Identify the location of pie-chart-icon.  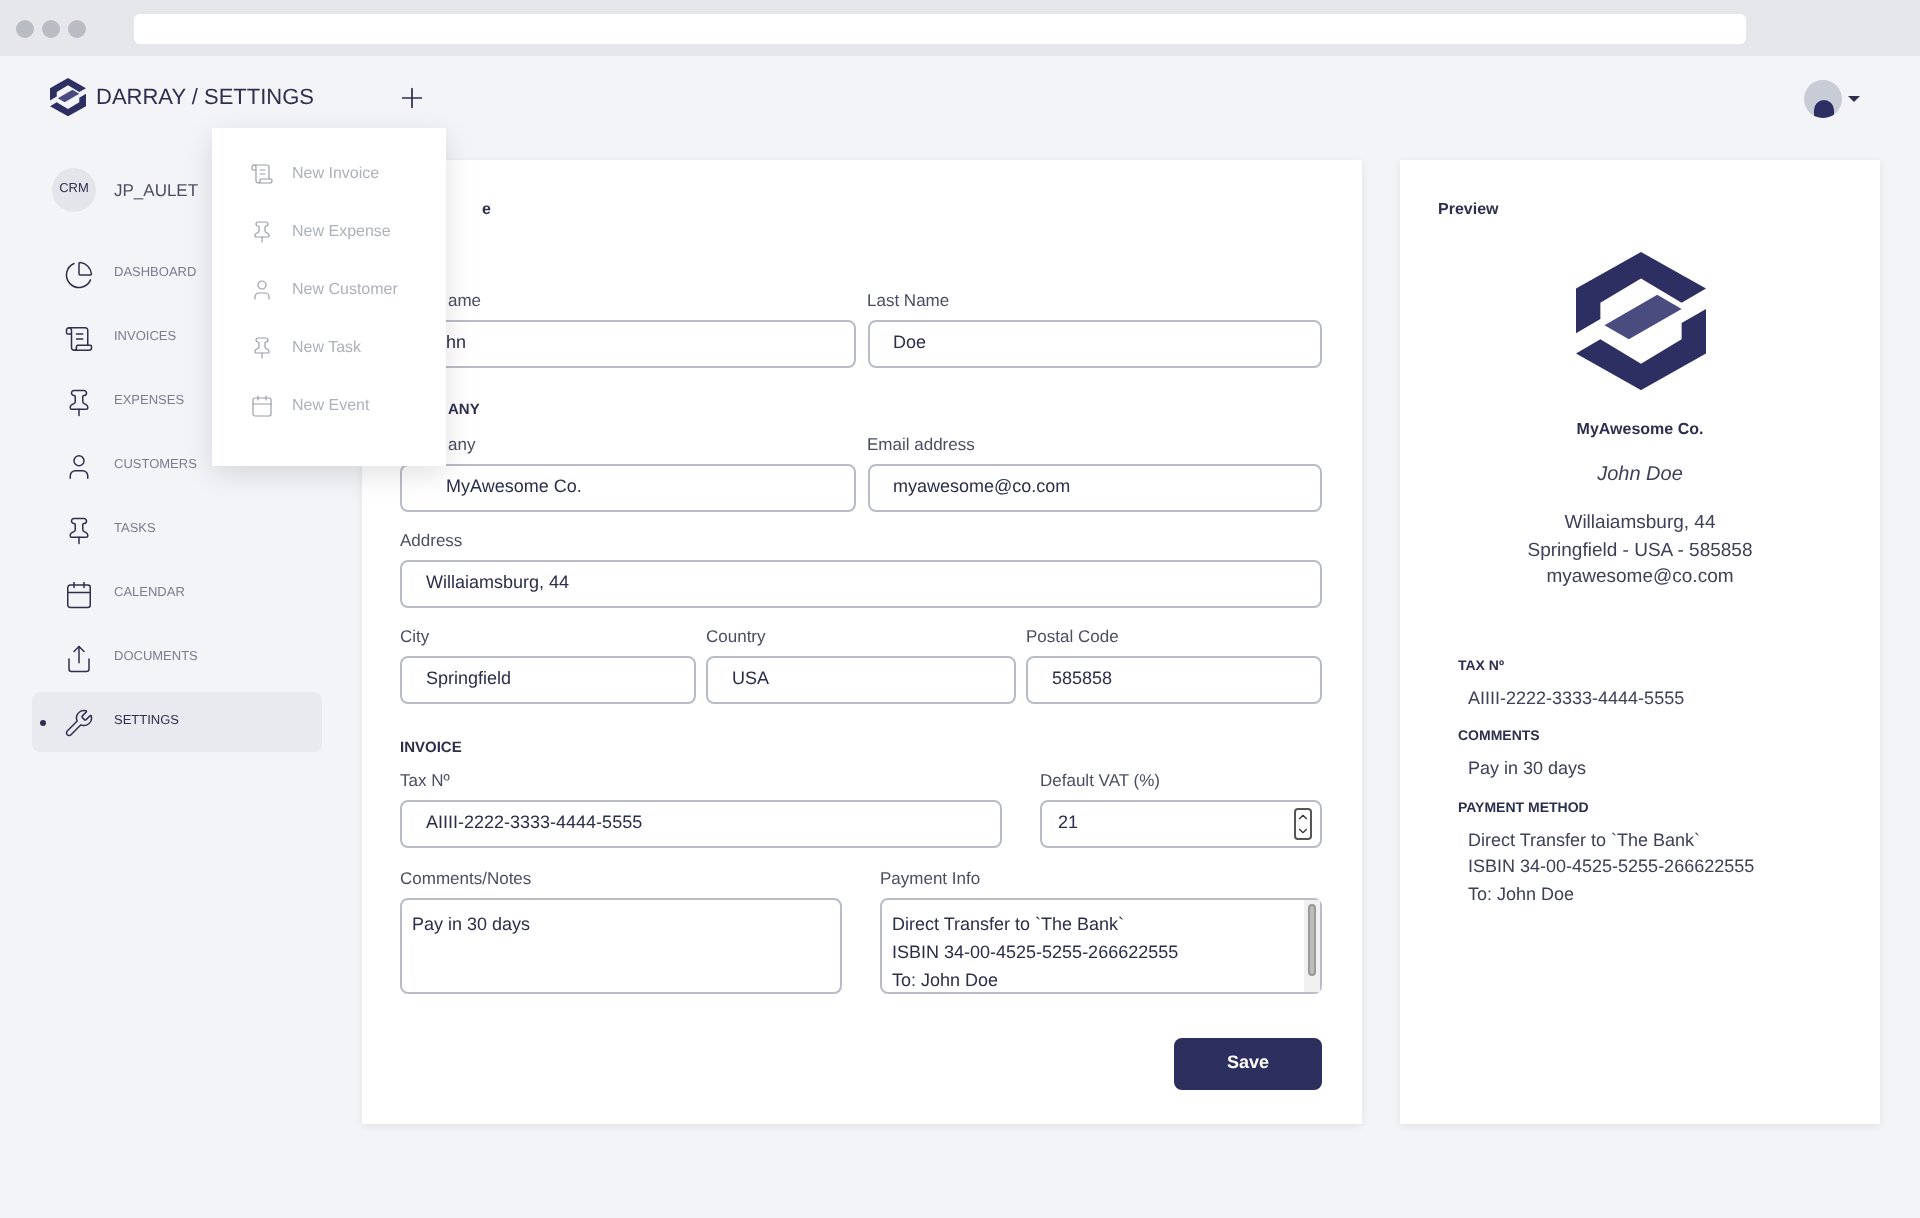
(79, 274).